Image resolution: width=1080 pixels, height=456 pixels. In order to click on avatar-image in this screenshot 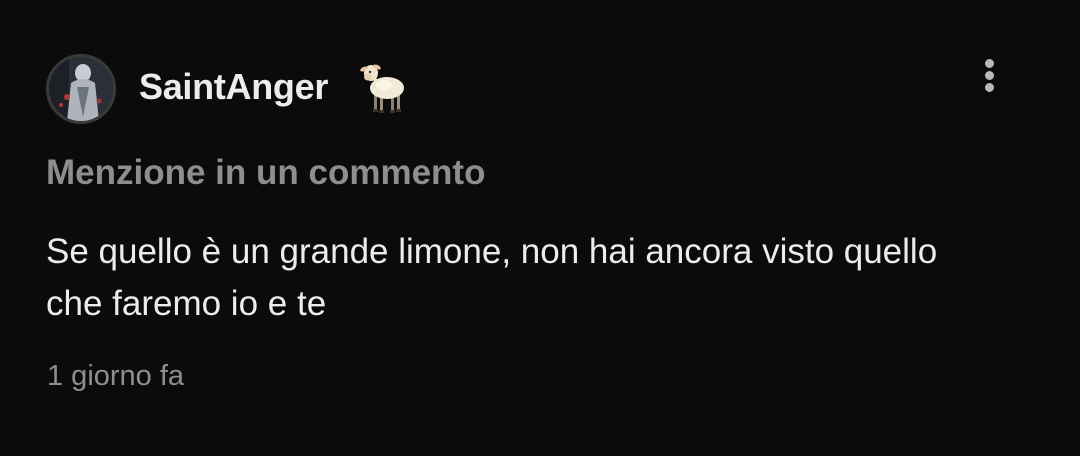, I will do `click(81, 89)`.